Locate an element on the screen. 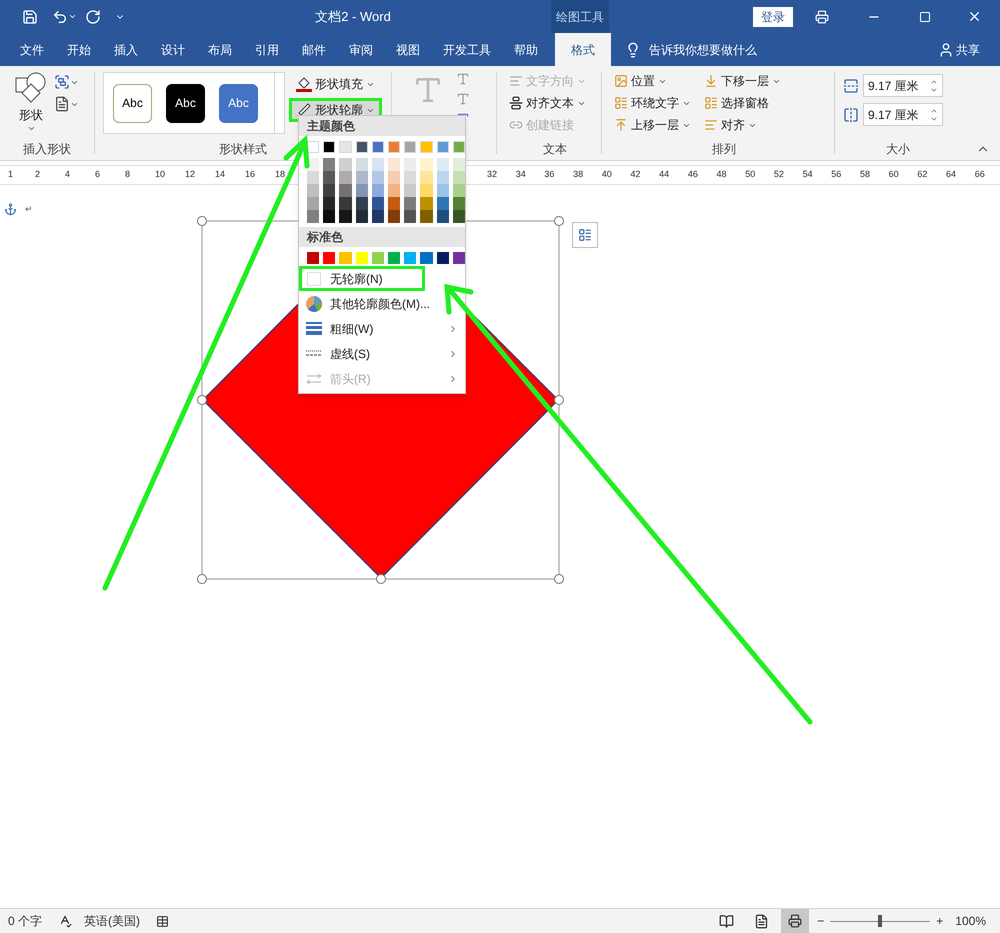 This screenshot has width=1000, height=933. ribbon-tab: 视图 is located at coordinates (408, 49).